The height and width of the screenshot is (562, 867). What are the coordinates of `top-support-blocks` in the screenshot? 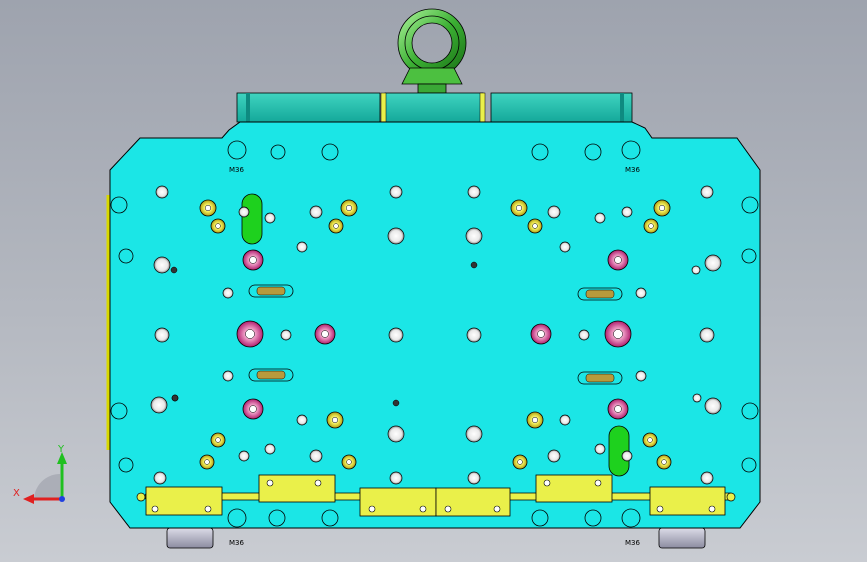 It's located at (434, 107).